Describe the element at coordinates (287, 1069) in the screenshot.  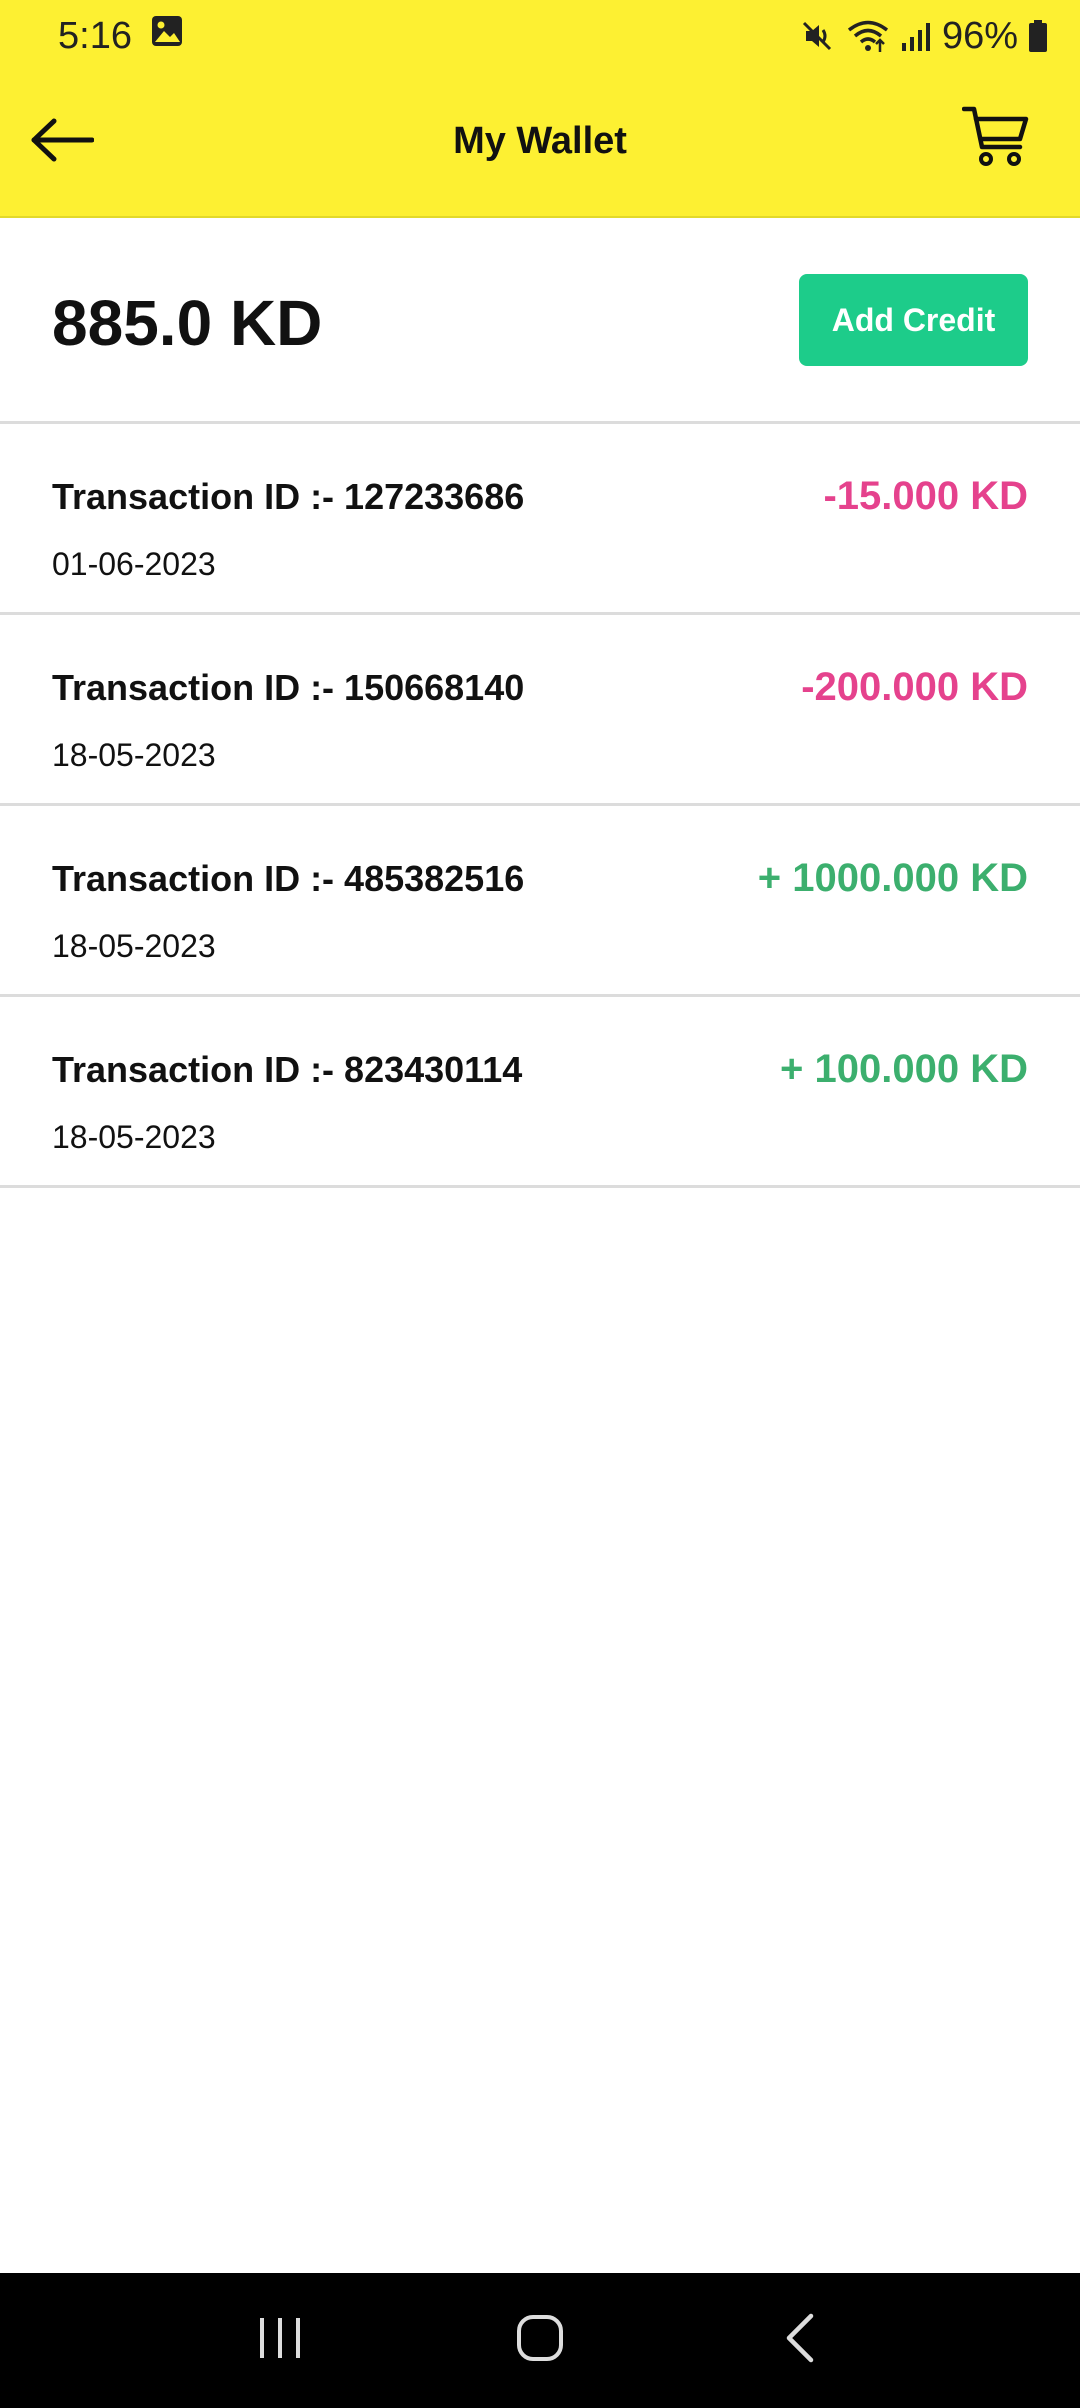
I see `transaction-id: Transaction ID :- 823430114` at that location.